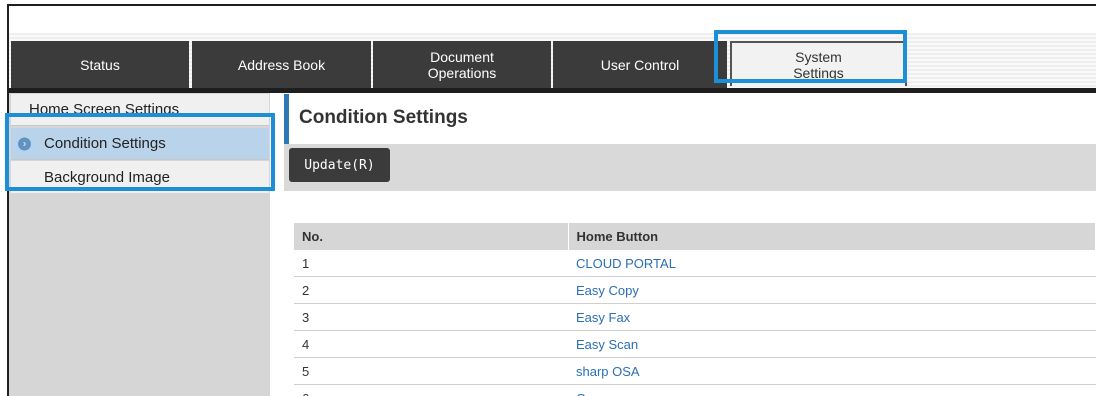 Image resolution: width=1096 pixels, height=396 pixels. I want to click on sidebar-item-home-screen-settings: Home Screen Settings, so click(140, 110).